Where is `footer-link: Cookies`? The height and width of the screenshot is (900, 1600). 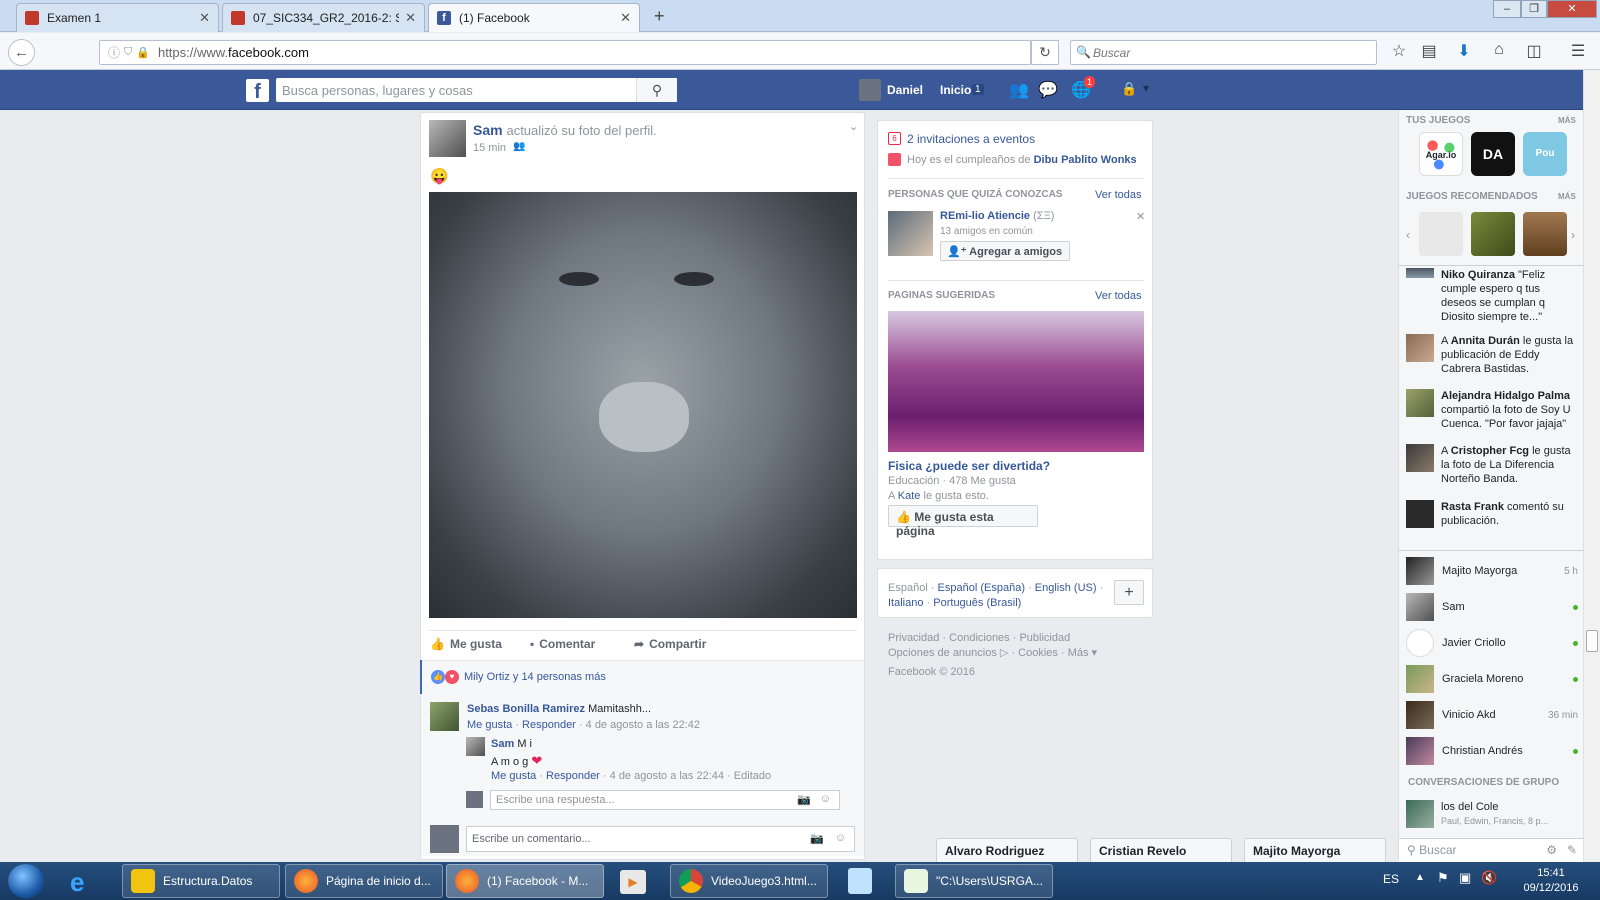 footer-link: Cookies is located at coordinates (1038, 653).